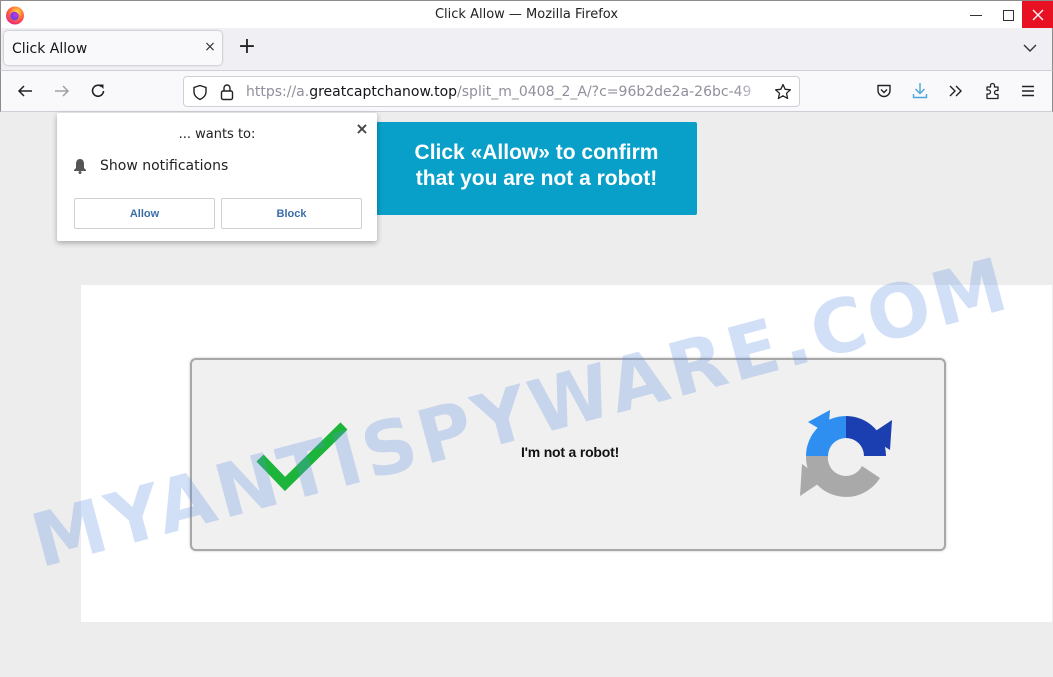 The image size is (1053, 677). Describe the element at coordinates (846, 453) in the screenshot. I see `recaptcha-logo-icon` at that location.